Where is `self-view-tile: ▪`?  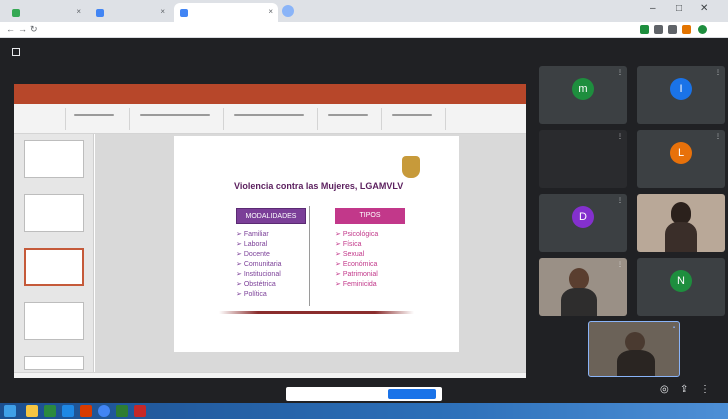 self-view-tile: ▪ is located at coordinates (634, 349).